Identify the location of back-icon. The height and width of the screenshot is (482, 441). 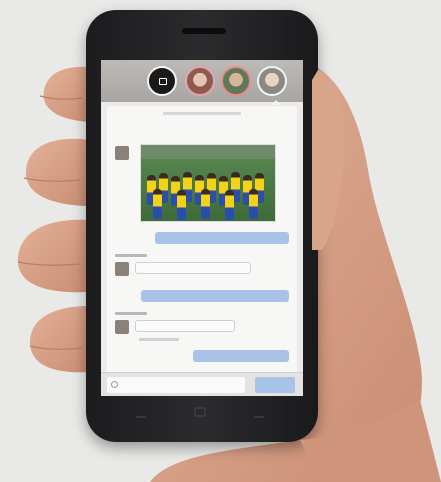
(141, 414).